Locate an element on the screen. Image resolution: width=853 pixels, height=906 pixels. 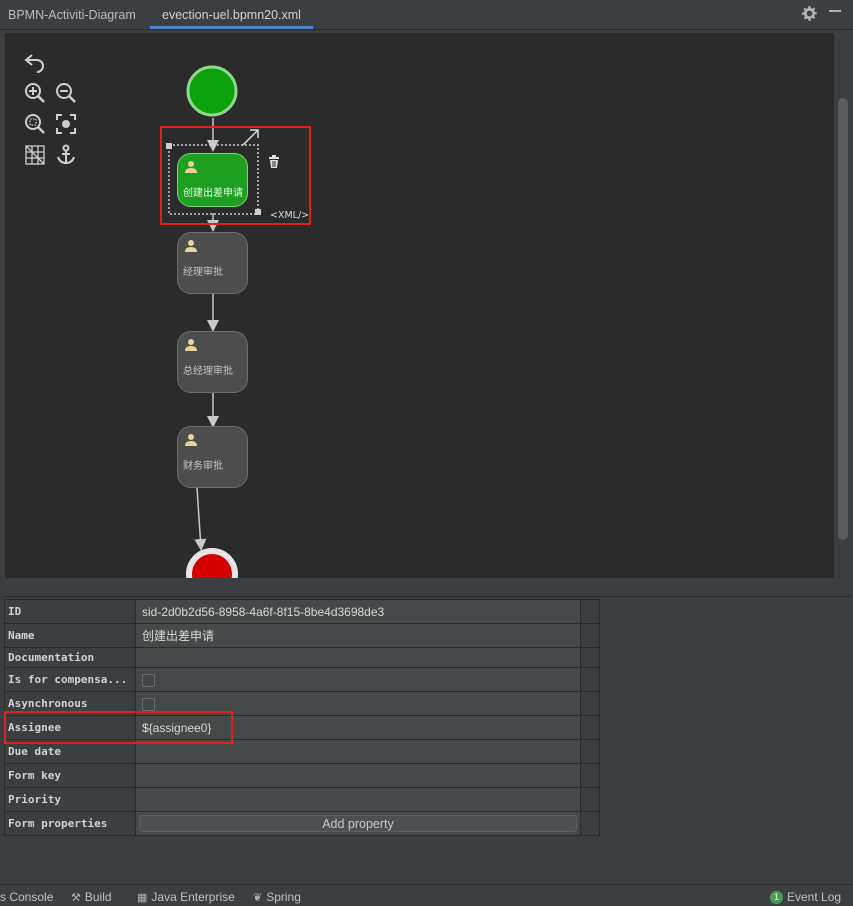
table-row: Priority is located at coordinates (302, 799).